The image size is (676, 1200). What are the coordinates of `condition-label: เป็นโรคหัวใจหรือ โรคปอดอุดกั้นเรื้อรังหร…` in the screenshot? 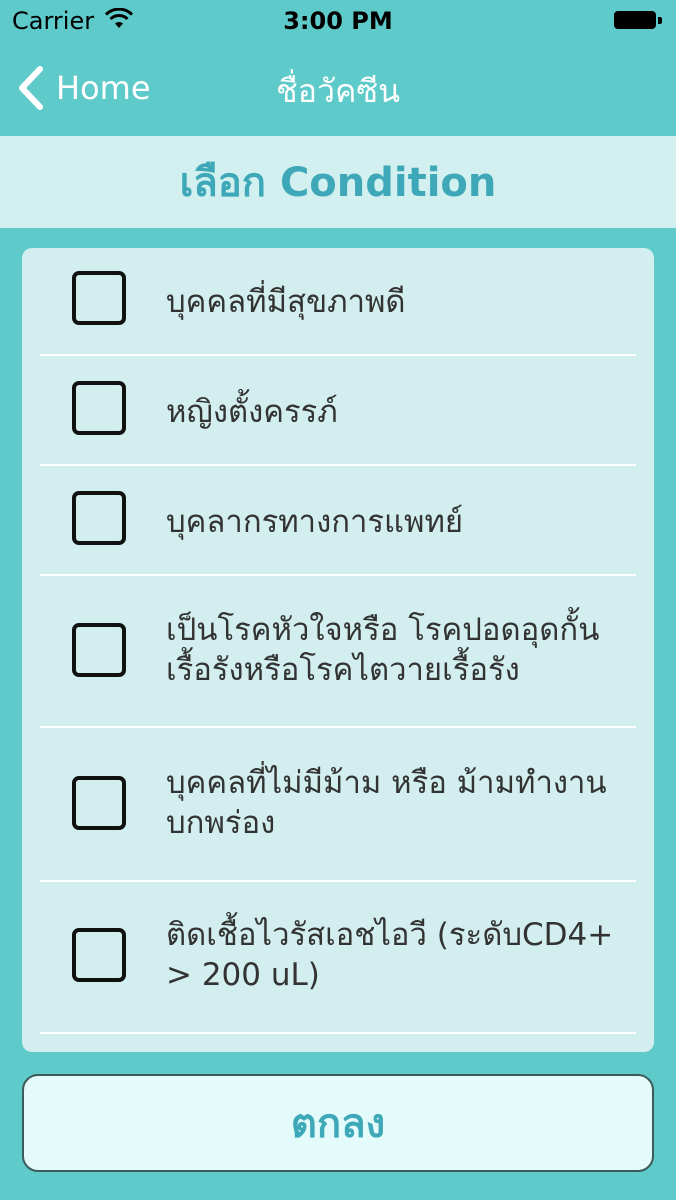 It's located at (383, 650).